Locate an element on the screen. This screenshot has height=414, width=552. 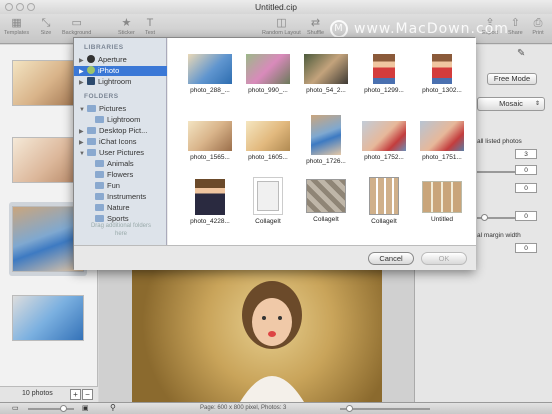
folder-lightroom: Lightroom is located at coordinates (120, 120).